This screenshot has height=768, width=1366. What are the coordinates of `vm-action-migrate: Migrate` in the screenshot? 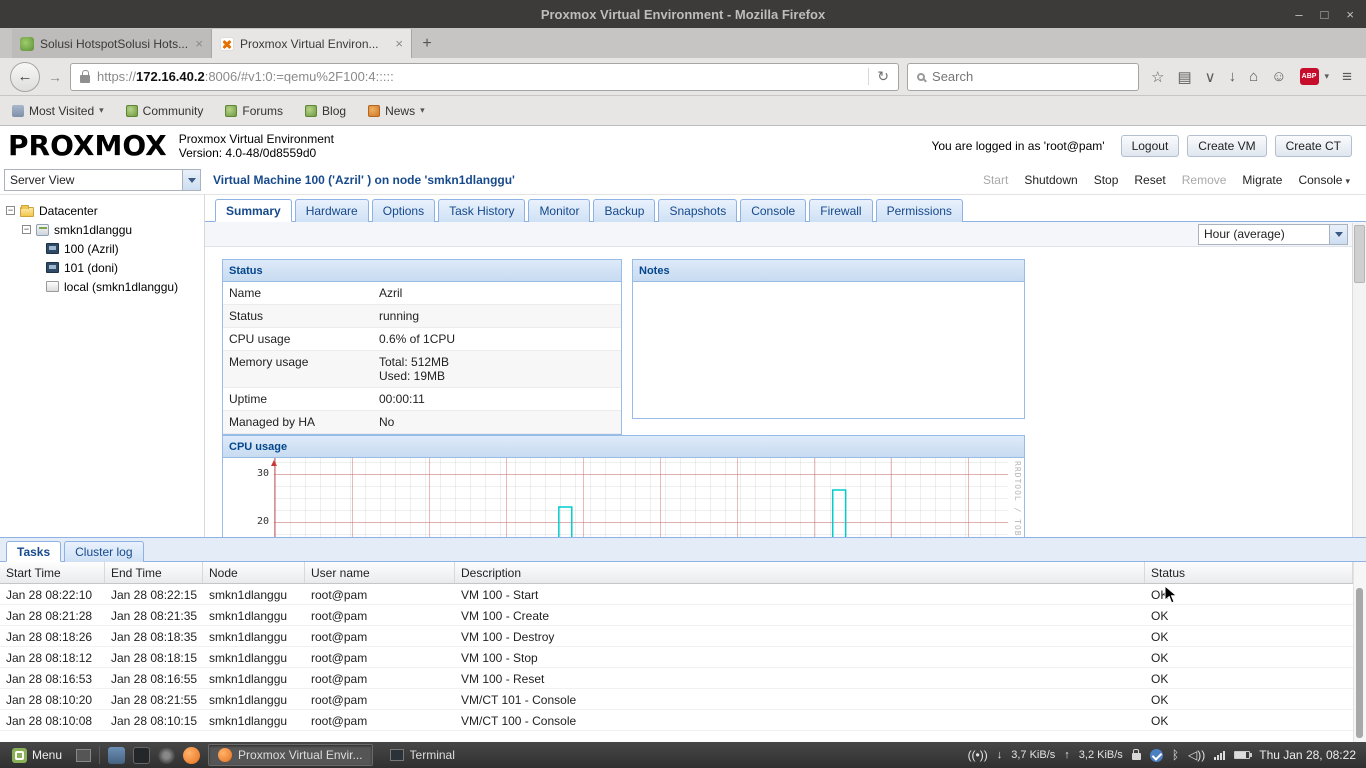 It's located at (1262, 180).